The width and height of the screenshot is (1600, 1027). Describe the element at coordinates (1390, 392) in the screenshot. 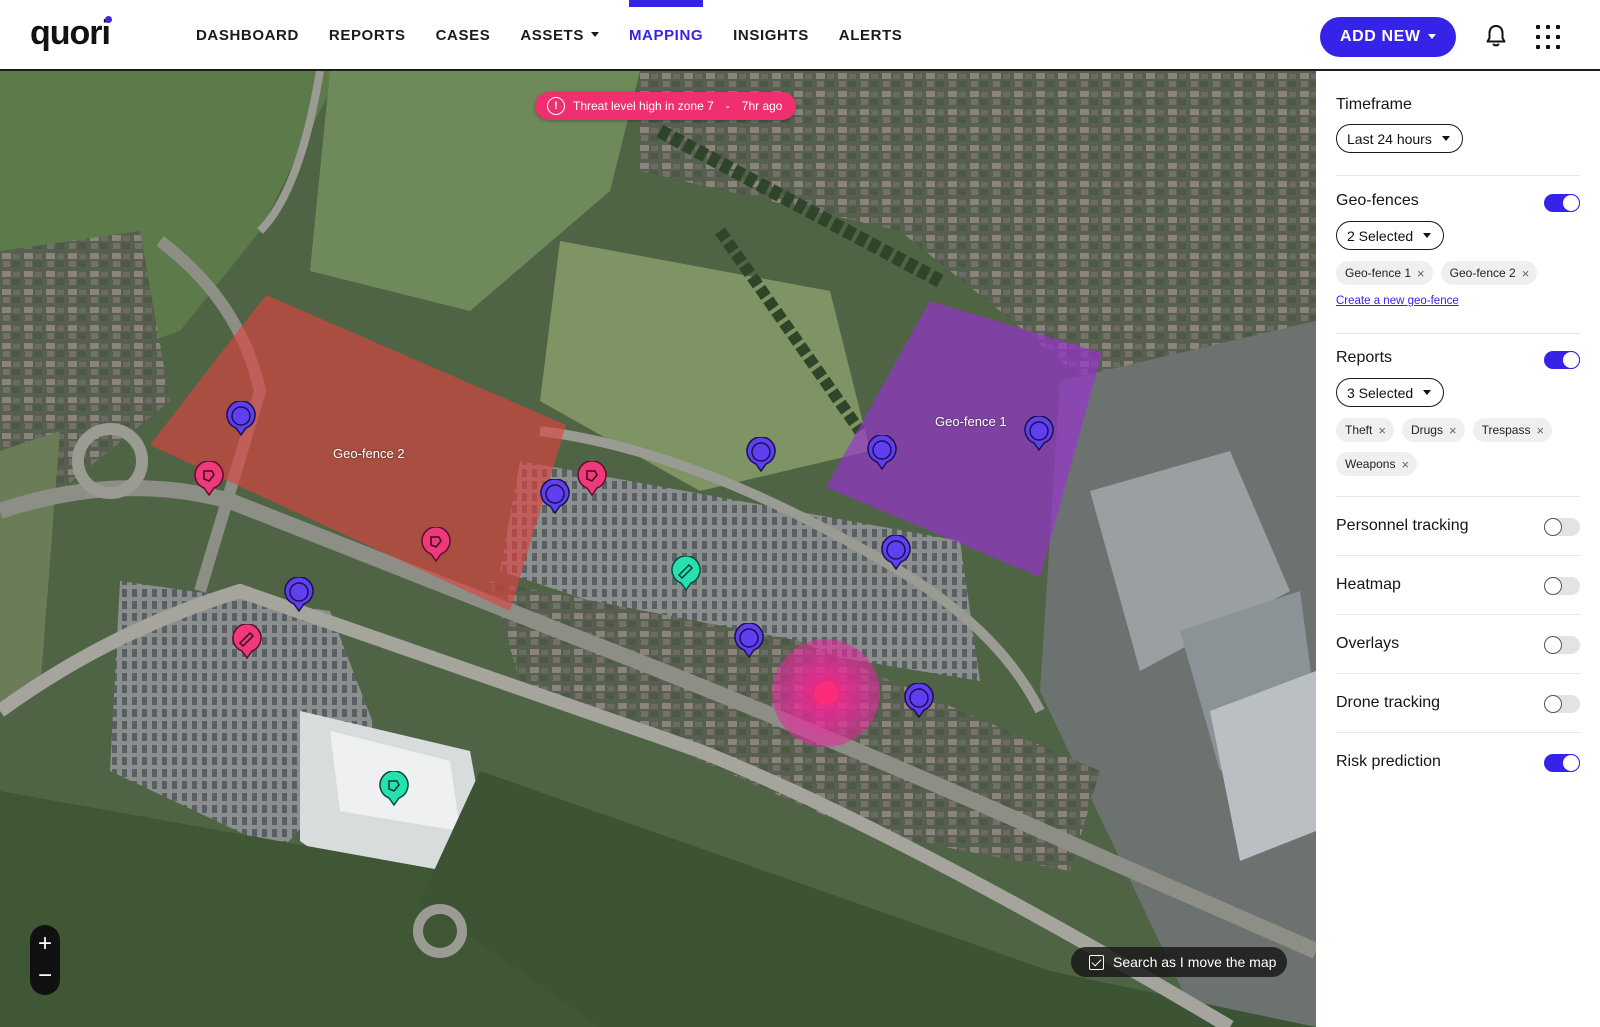

I see `reports-dropdown: 3 Selected` at that location.